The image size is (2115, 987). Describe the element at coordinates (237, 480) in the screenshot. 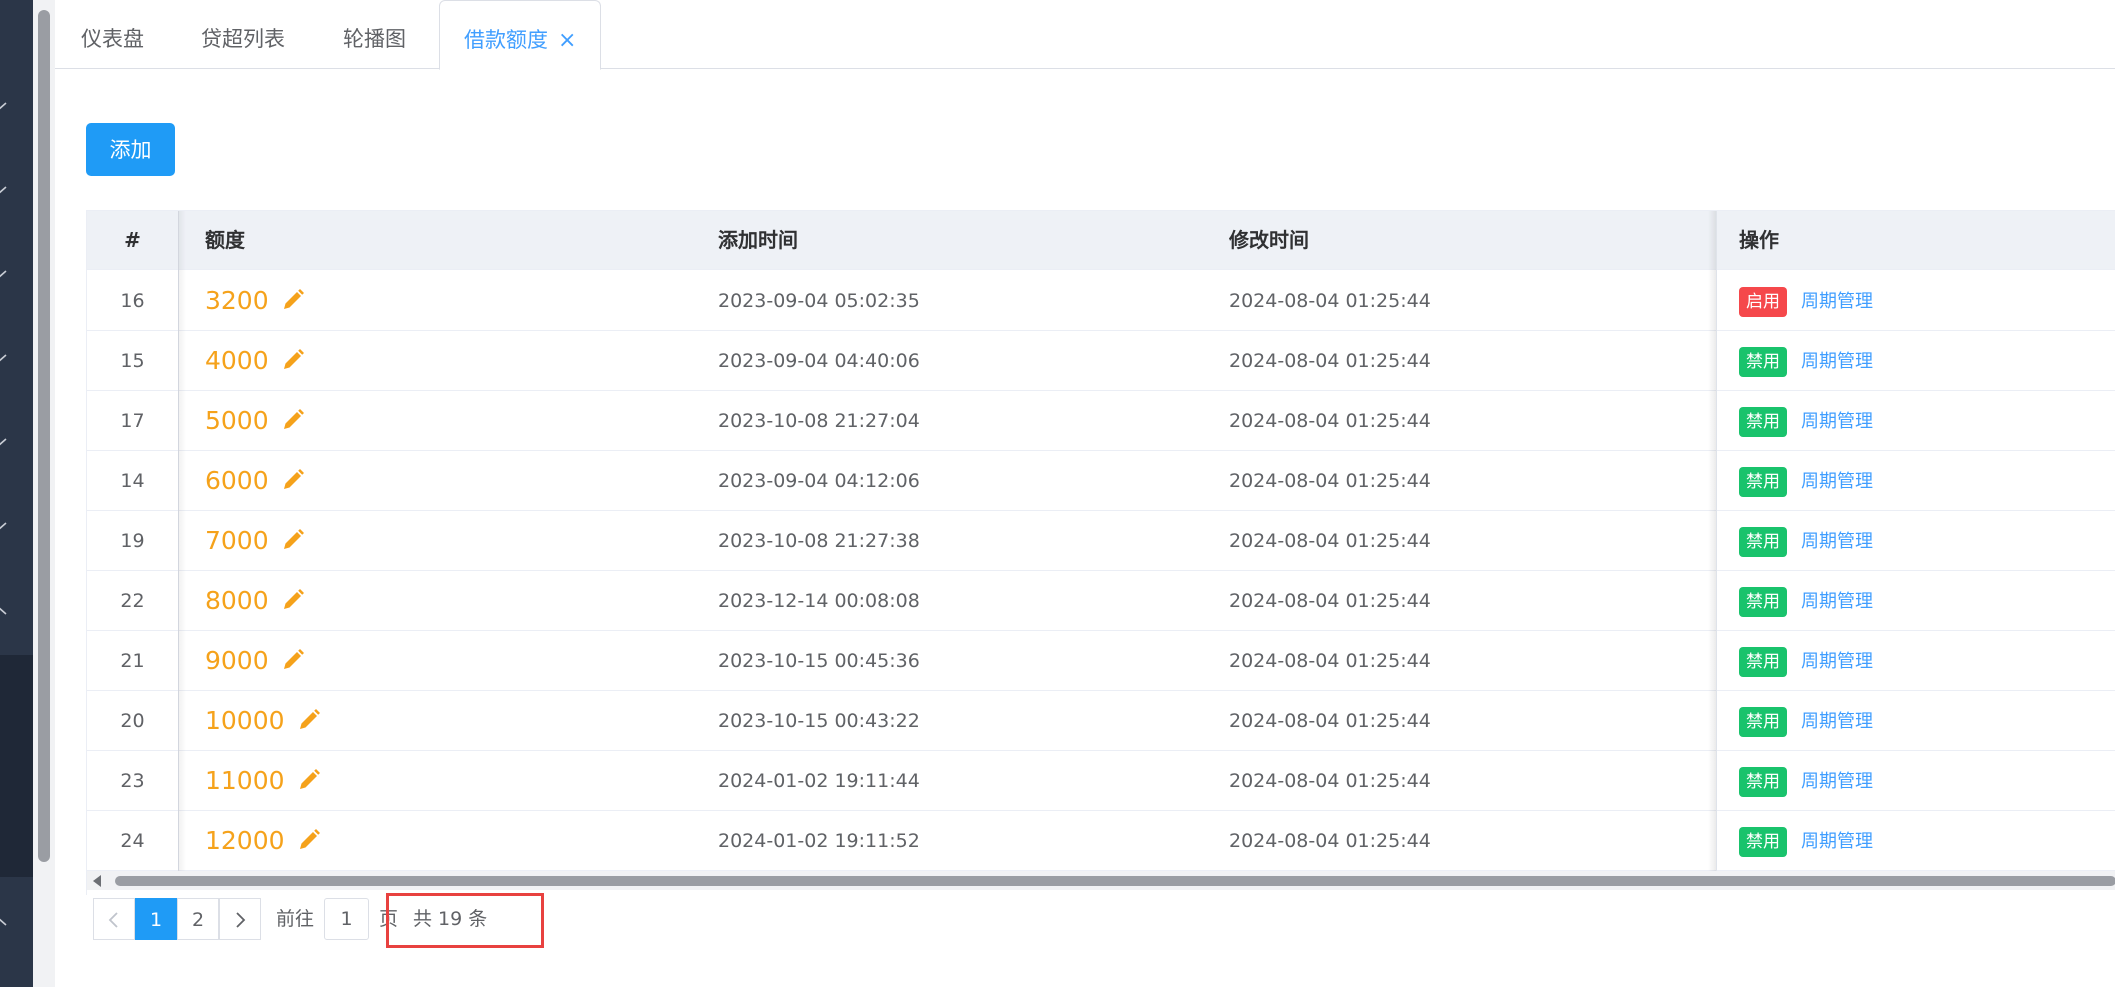

I see `amount-value: 6000` at that location.